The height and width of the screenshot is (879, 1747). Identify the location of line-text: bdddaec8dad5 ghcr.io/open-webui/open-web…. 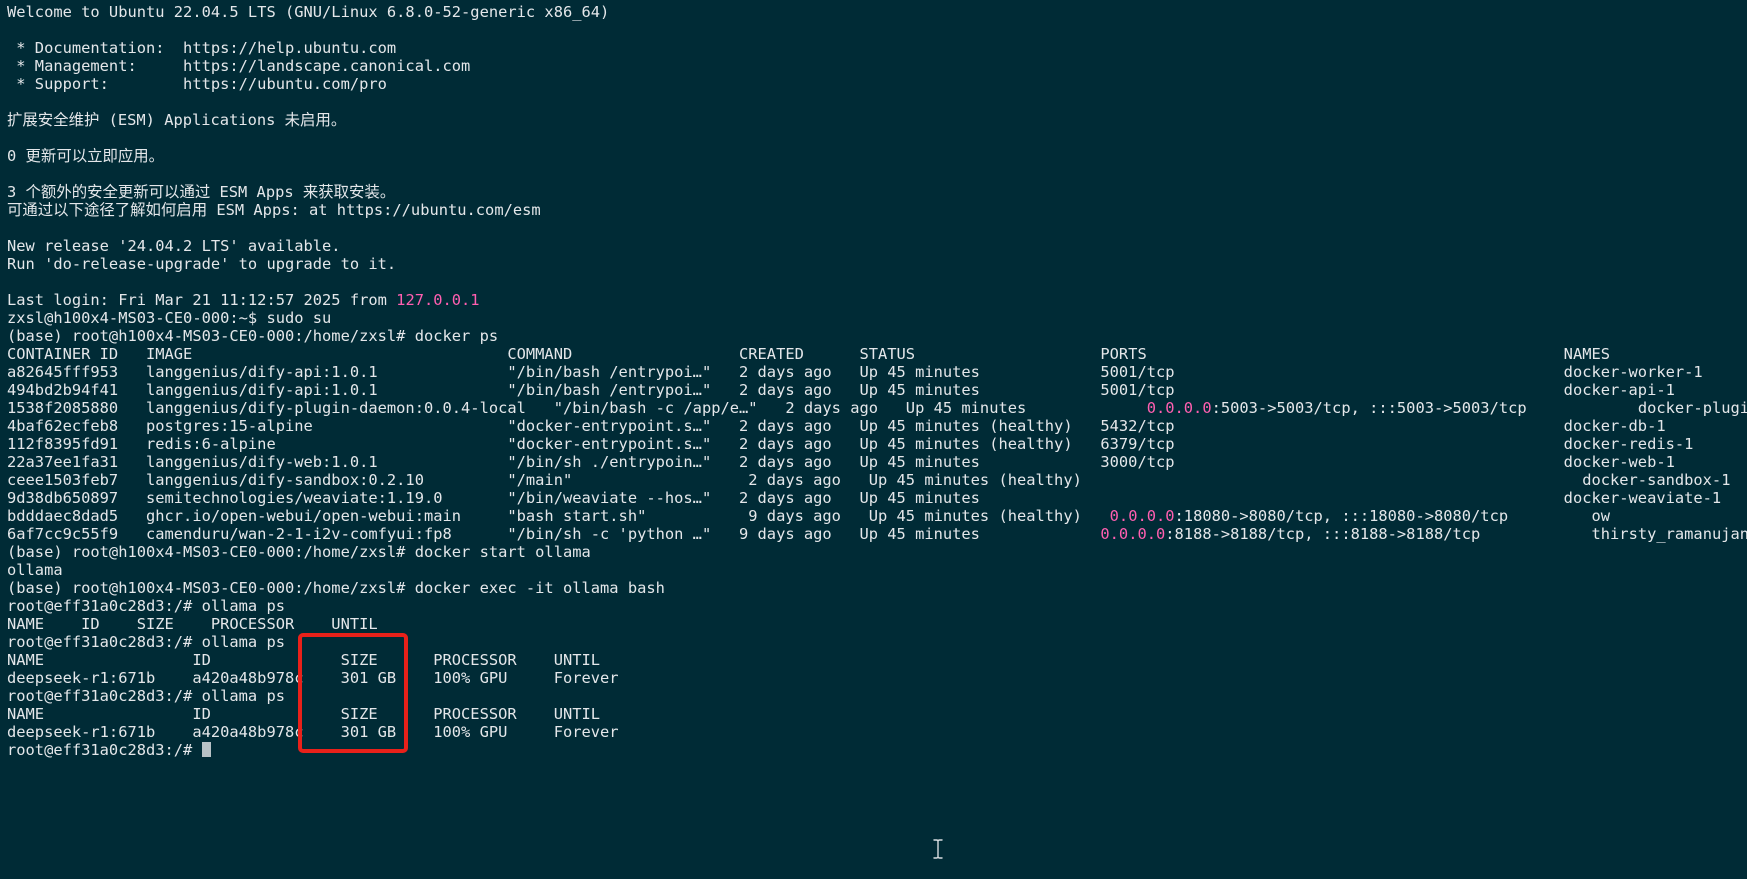
(558, 516).